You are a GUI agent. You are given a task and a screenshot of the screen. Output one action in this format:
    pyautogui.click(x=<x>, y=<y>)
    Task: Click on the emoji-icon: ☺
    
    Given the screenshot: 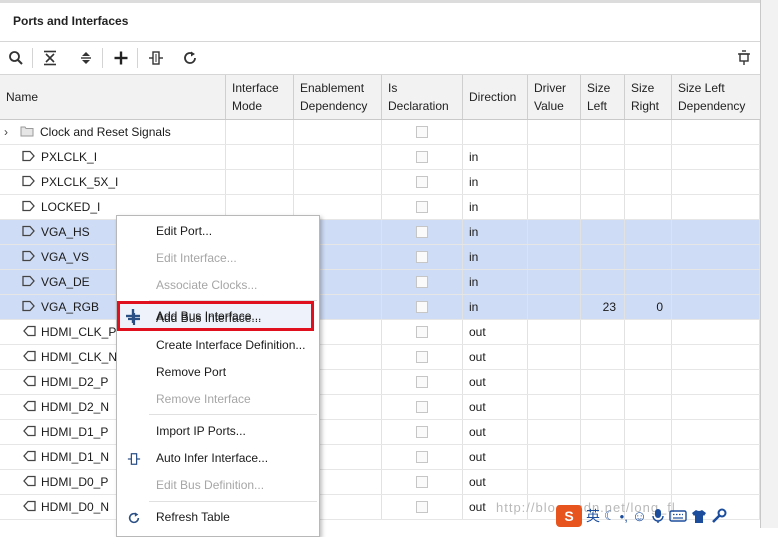 What is the action you would take?
    pyautogui.click(x=639, y=516)
    